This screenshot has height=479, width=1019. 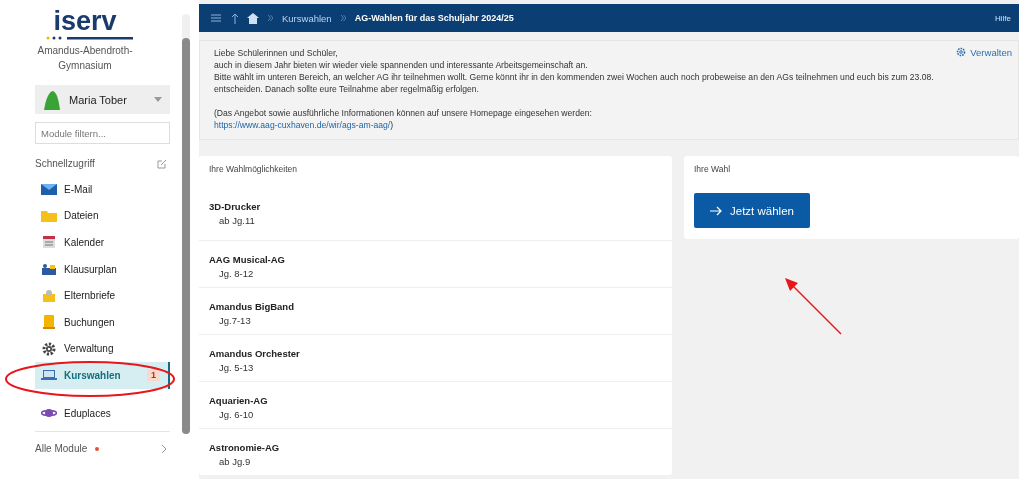 What do you see at coordinates (90, 38) in the screenshot?
I see `logo-dots-icon` at bounding box center [90, 38].